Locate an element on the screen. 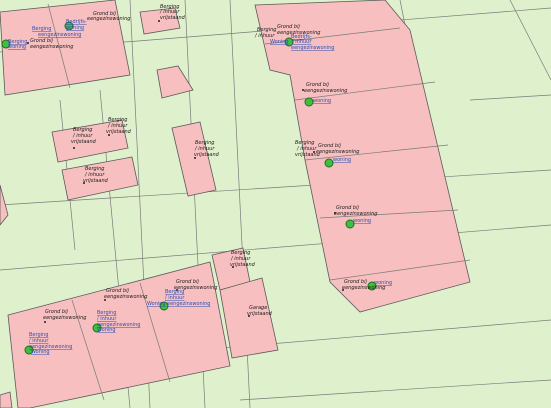  label-berging-3: Berging / inhuur vrijstaand is located at coordinates (119, 126).